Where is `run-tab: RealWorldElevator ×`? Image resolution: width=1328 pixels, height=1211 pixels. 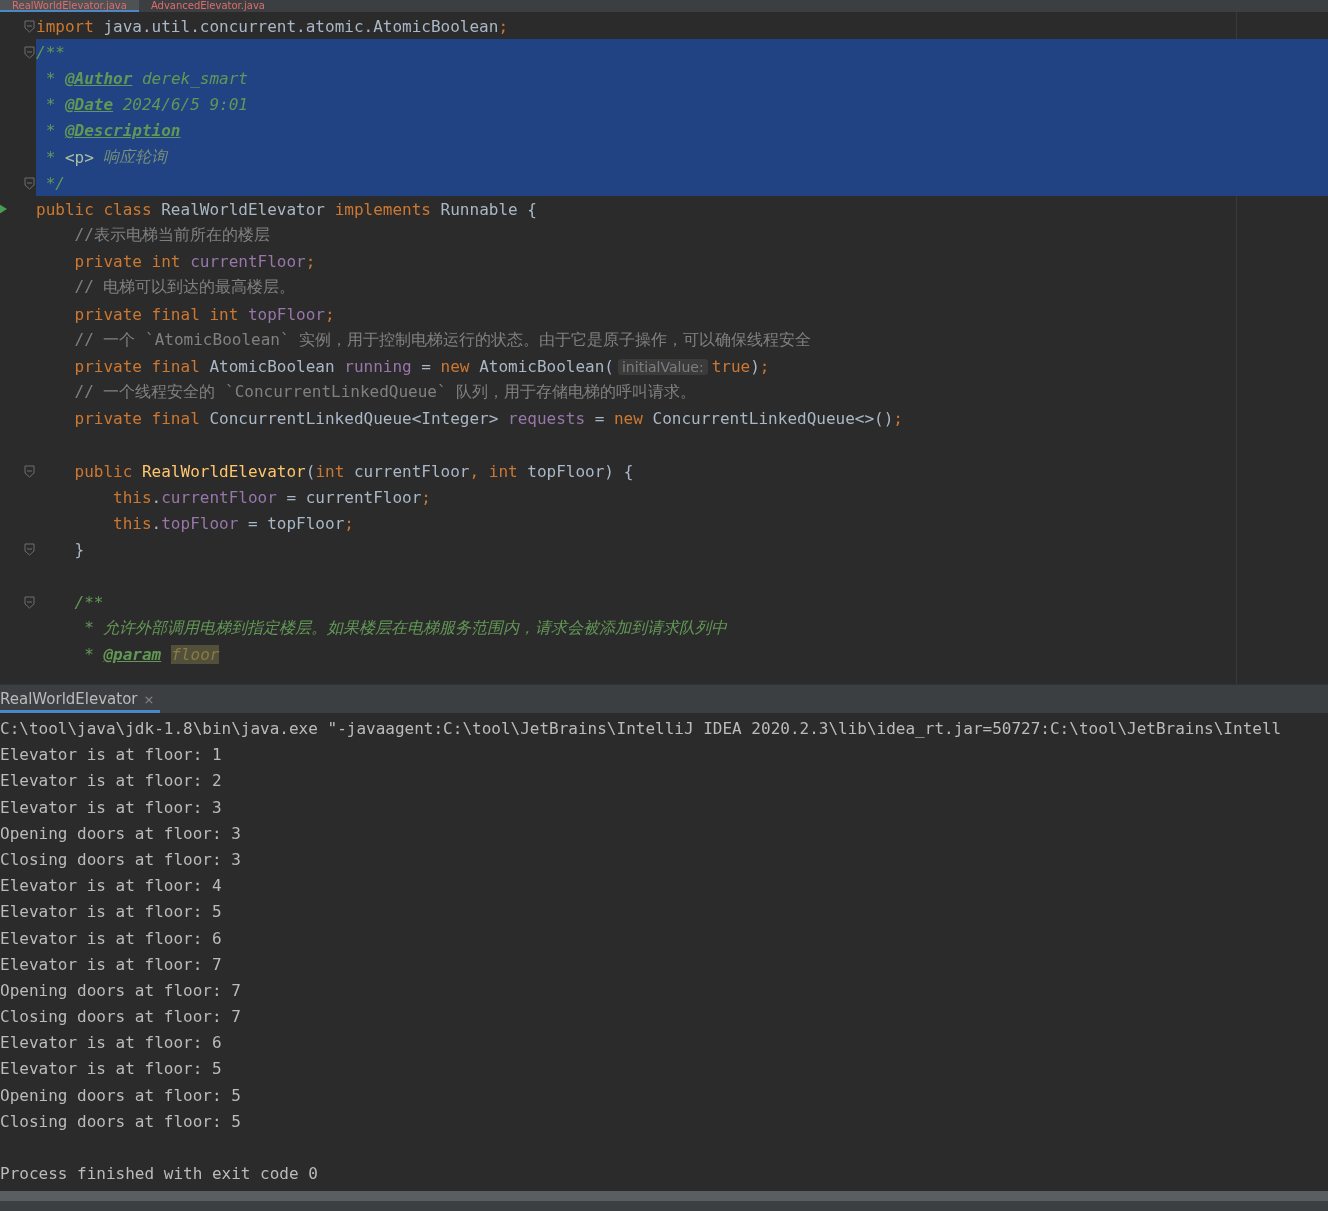 run-tab: RealWorldElevator × is located at coordinates (80, 700).